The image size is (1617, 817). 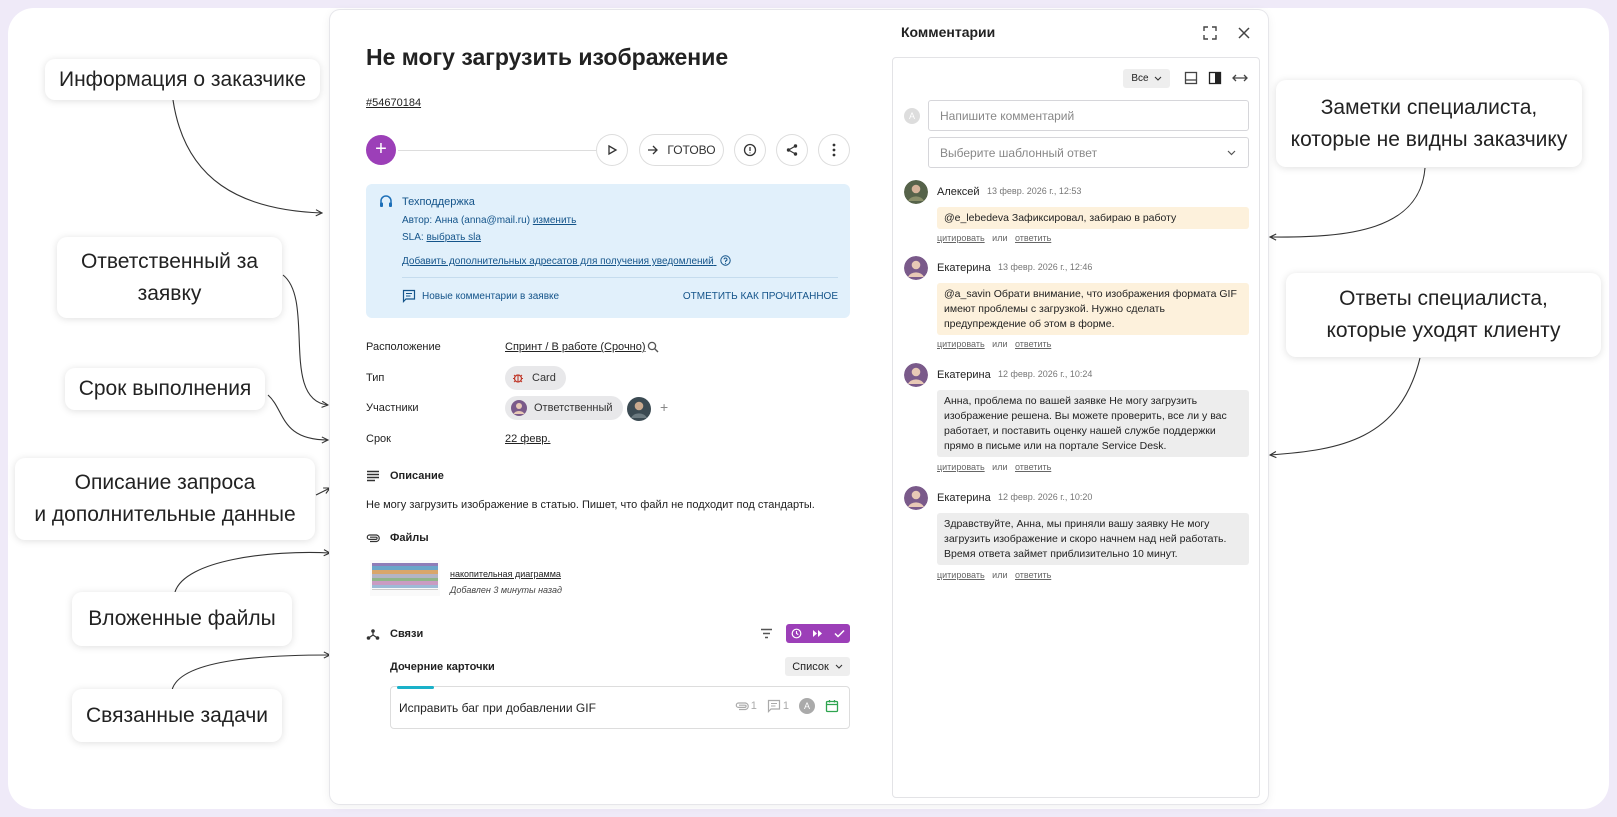 What do you see at coordinates (639, 409) in the screenshot?
I see `participant-avatar` at bounding box center [639, 409].